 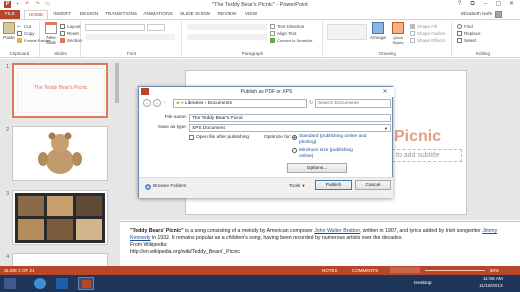 I want to click on internet-explorer-icon, so click(x=40, y=283).